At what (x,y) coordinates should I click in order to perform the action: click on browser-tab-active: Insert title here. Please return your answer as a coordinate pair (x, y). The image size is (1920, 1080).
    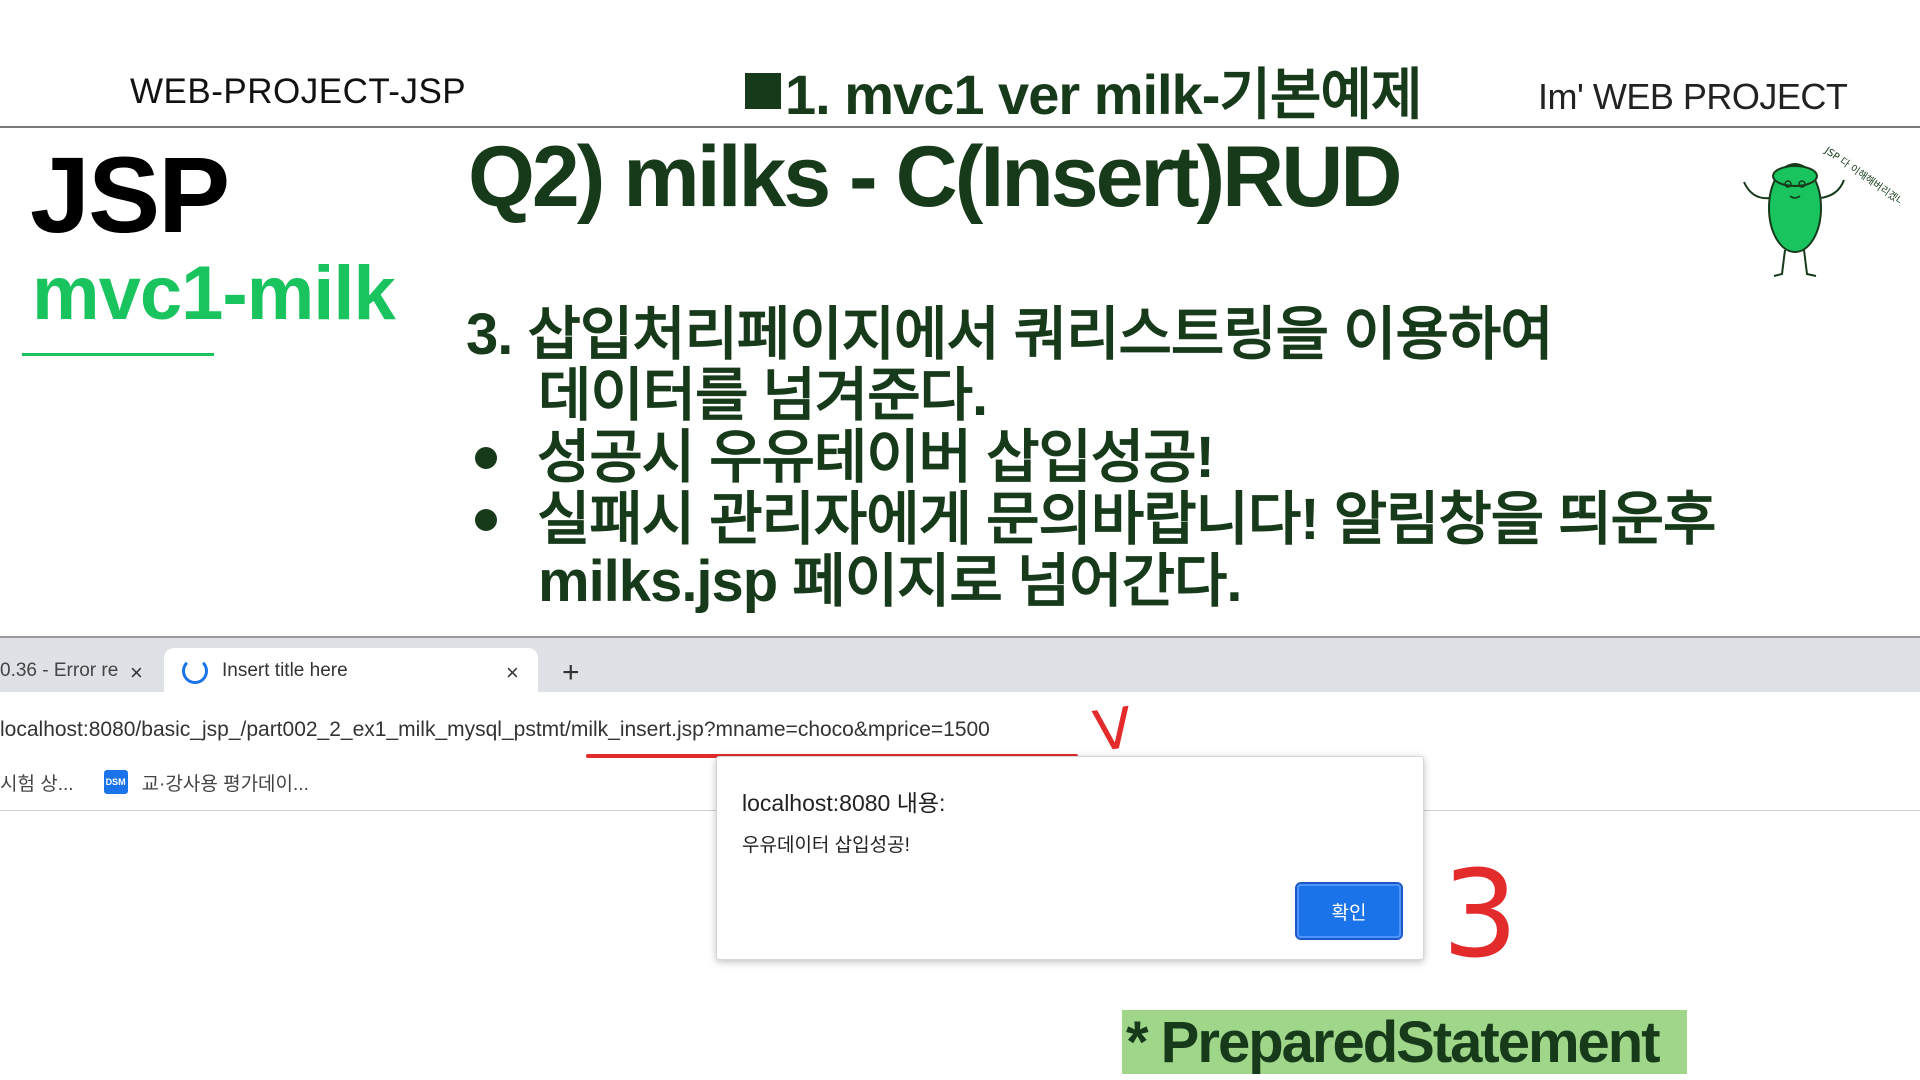
    Looking at the image, I should click on (351, 671).